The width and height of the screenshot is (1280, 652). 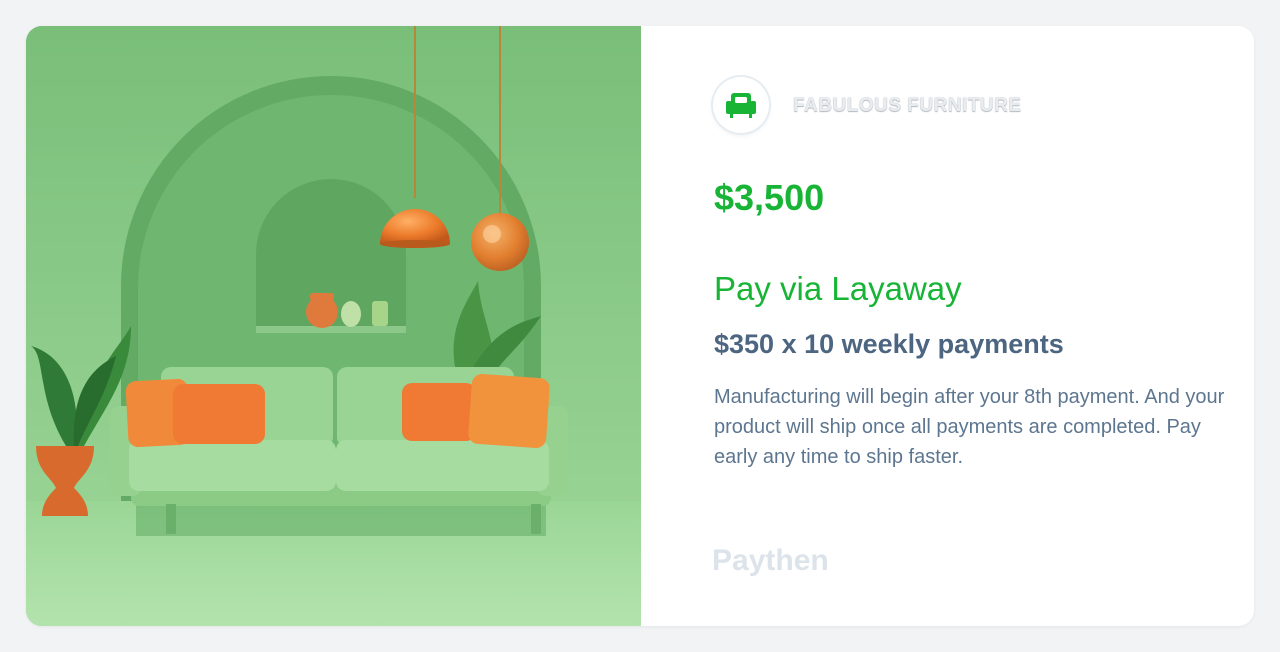 I want to click on merchant-name: FABULOUS FURNITURE, so click(x=907, y=105).